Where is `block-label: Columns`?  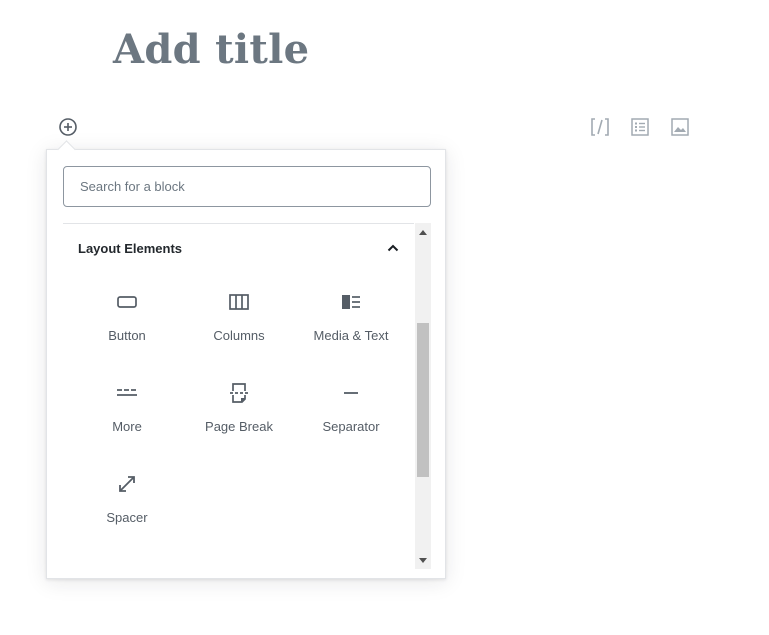 block-label: Columns is located at coordinates (239, 335).